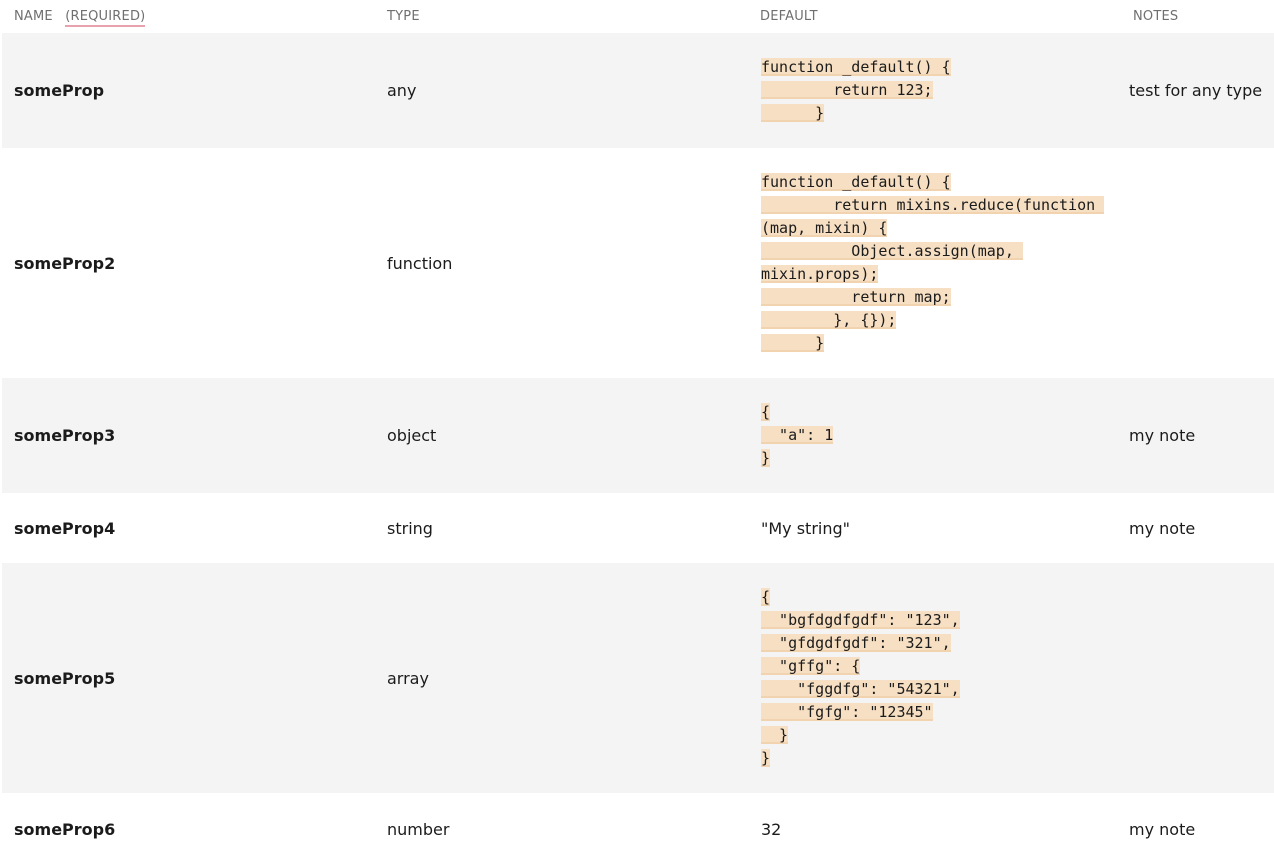  Describe the element at coordinates (33, 16) in the screenshot. I see `header-name-label: NAME` at that location.